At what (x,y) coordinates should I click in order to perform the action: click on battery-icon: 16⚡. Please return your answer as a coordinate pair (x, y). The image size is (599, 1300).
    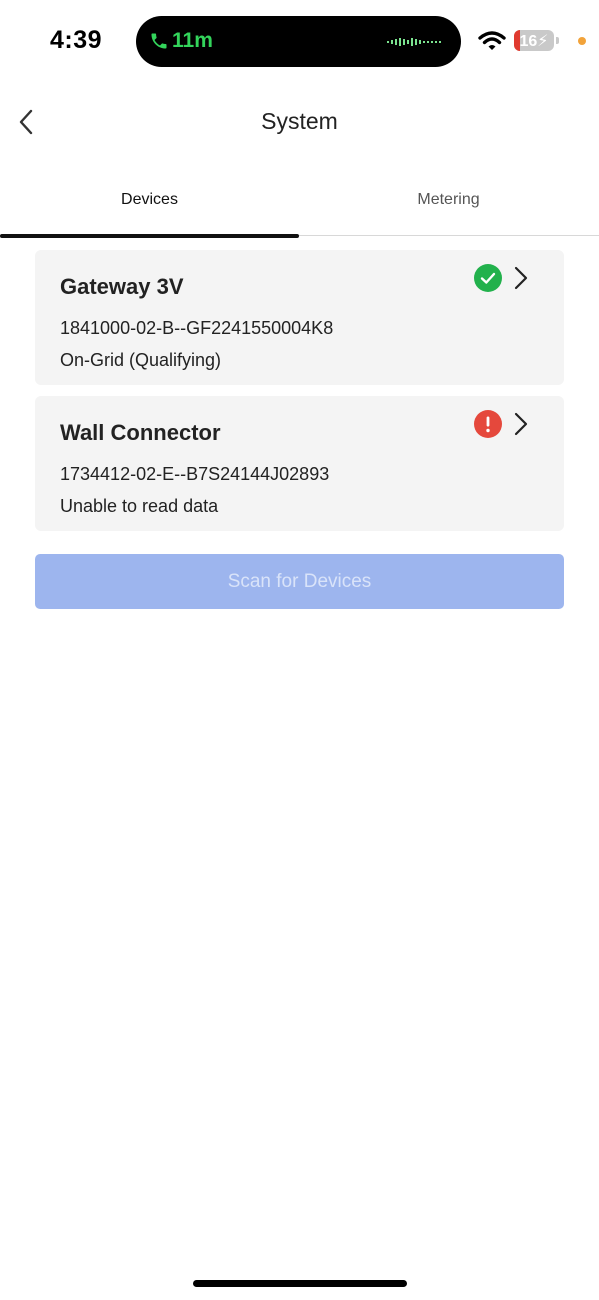
    Looking at the image, I should click on (534, 40).